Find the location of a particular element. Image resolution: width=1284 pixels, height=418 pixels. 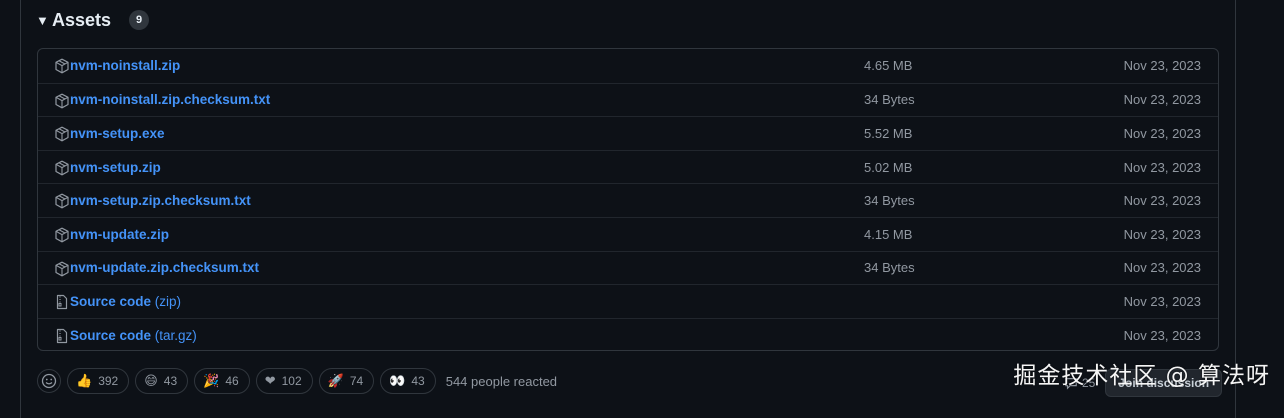

add-reaction-button is located at coordinates (49, 381).